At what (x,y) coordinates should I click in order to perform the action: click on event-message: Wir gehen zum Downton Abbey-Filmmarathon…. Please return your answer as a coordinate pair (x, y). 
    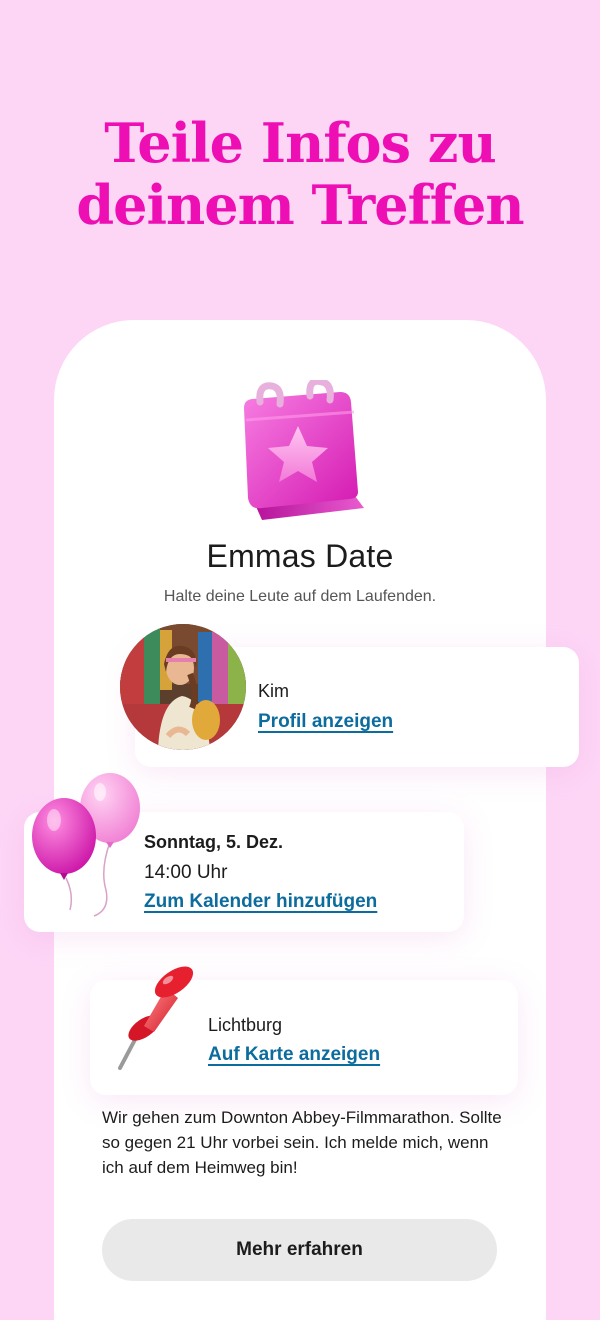
    Looking at the image, I should click on (302, 1142).